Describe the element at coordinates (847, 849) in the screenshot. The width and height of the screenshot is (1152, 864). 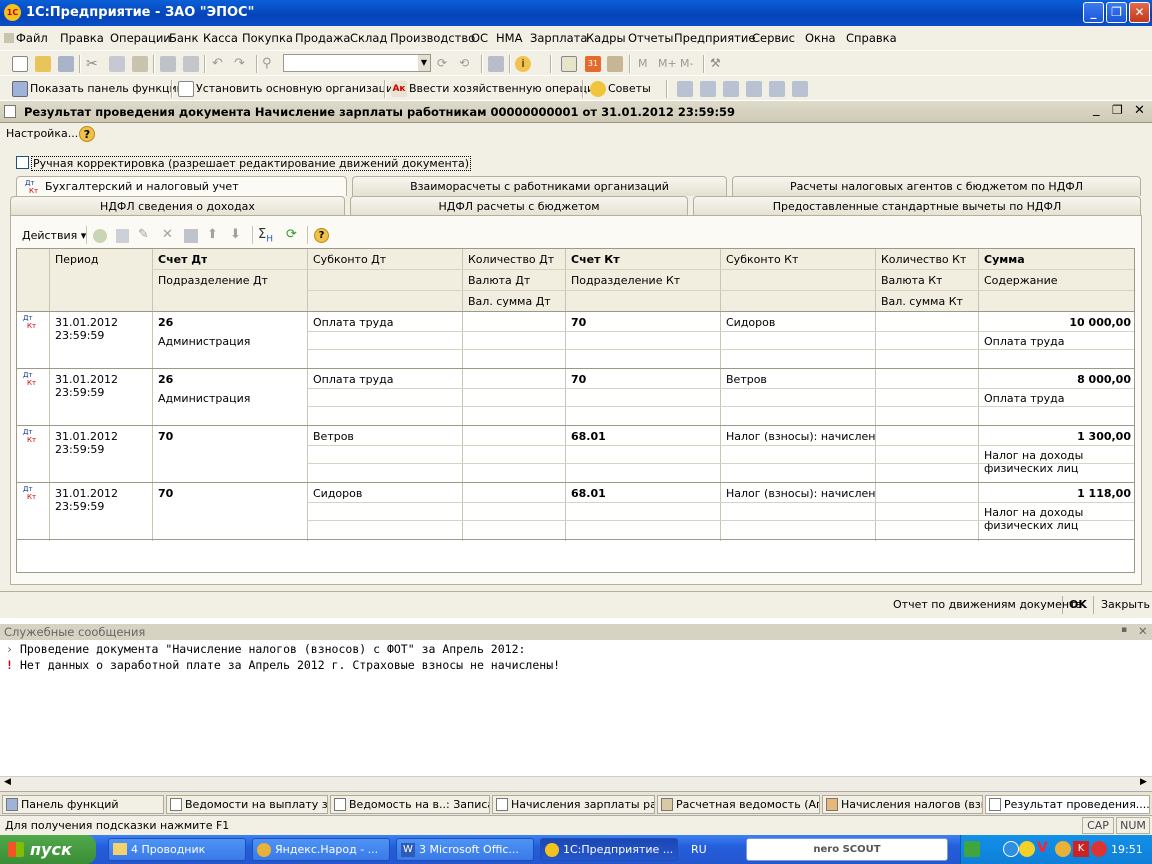
I see `nero-scout-search: nero SCOUT` at that location.